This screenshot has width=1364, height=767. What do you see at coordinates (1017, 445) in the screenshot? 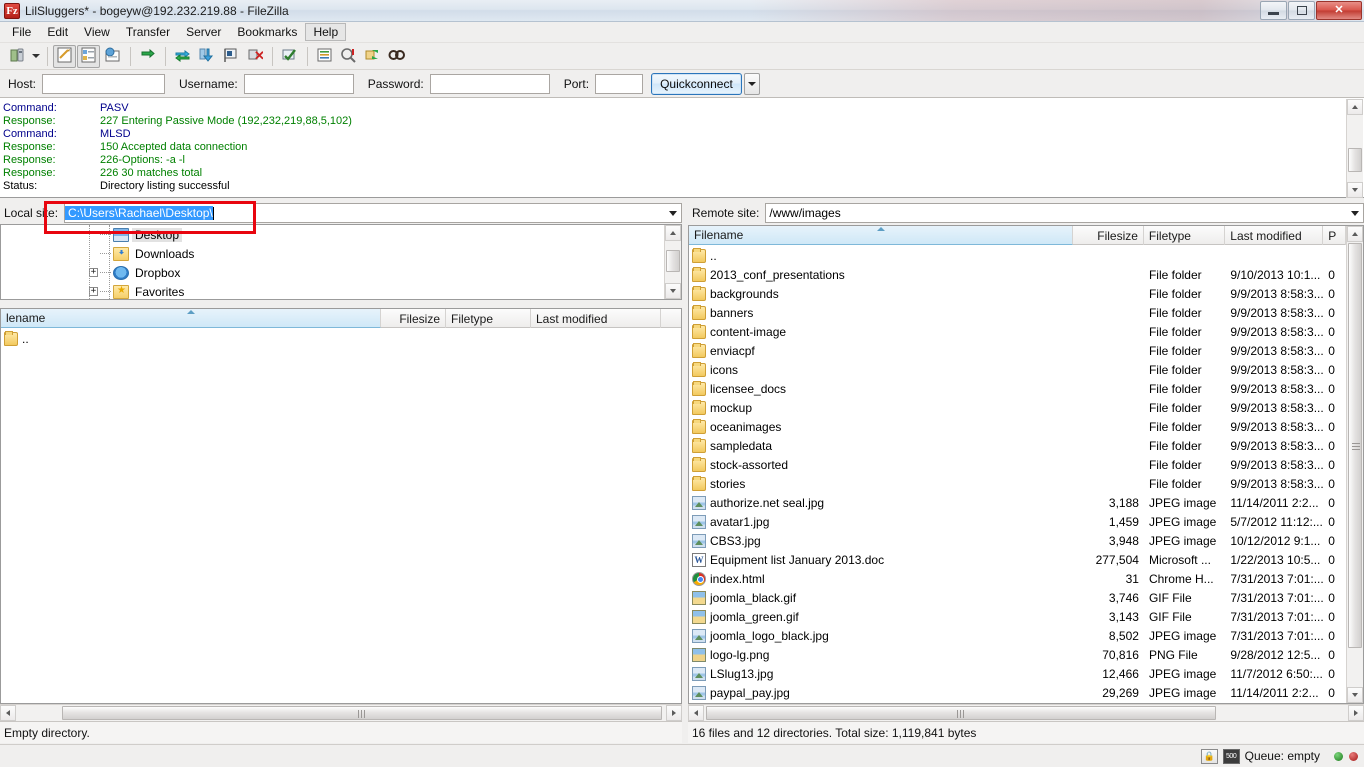
I see `file-row: sampledata File folder 9/9/2013 8:58:3... 0` at bounding box center [1017, 445].